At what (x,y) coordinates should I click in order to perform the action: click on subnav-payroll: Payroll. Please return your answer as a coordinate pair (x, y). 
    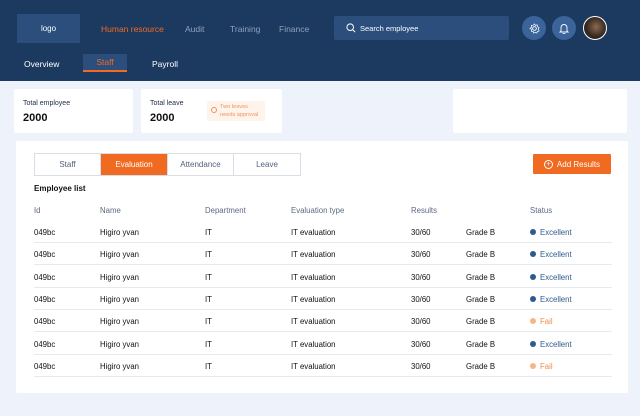
    Looking at the image, I should click on (165, 64).